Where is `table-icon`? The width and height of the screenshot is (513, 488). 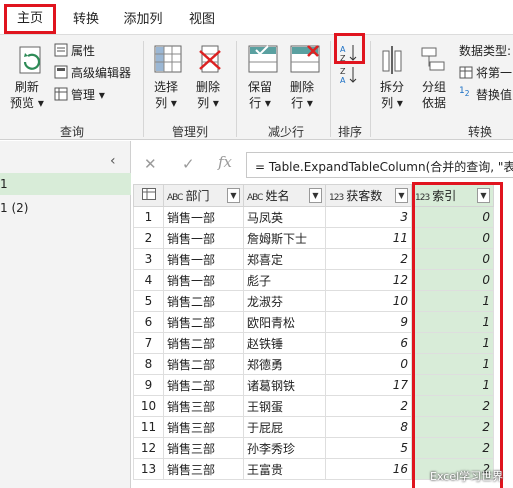 table-icon is located at coordinates (466, 74).